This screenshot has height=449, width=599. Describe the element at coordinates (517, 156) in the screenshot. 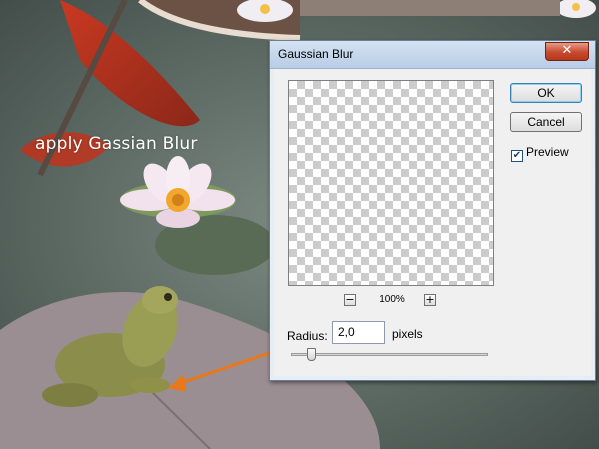

I see `preview-checkbox: ✔` at that location.